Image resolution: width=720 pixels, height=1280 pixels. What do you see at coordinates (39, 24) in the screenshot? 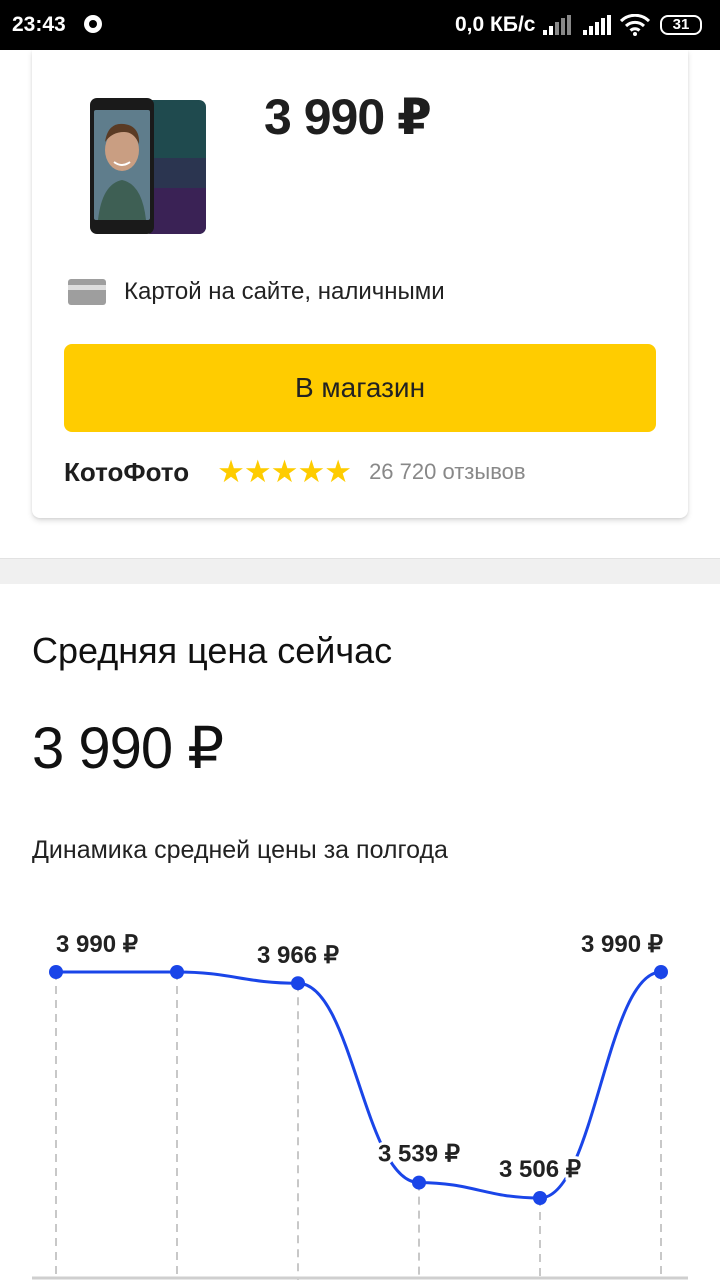
I see `clock: 23:43` at bounding box center [39, 24].